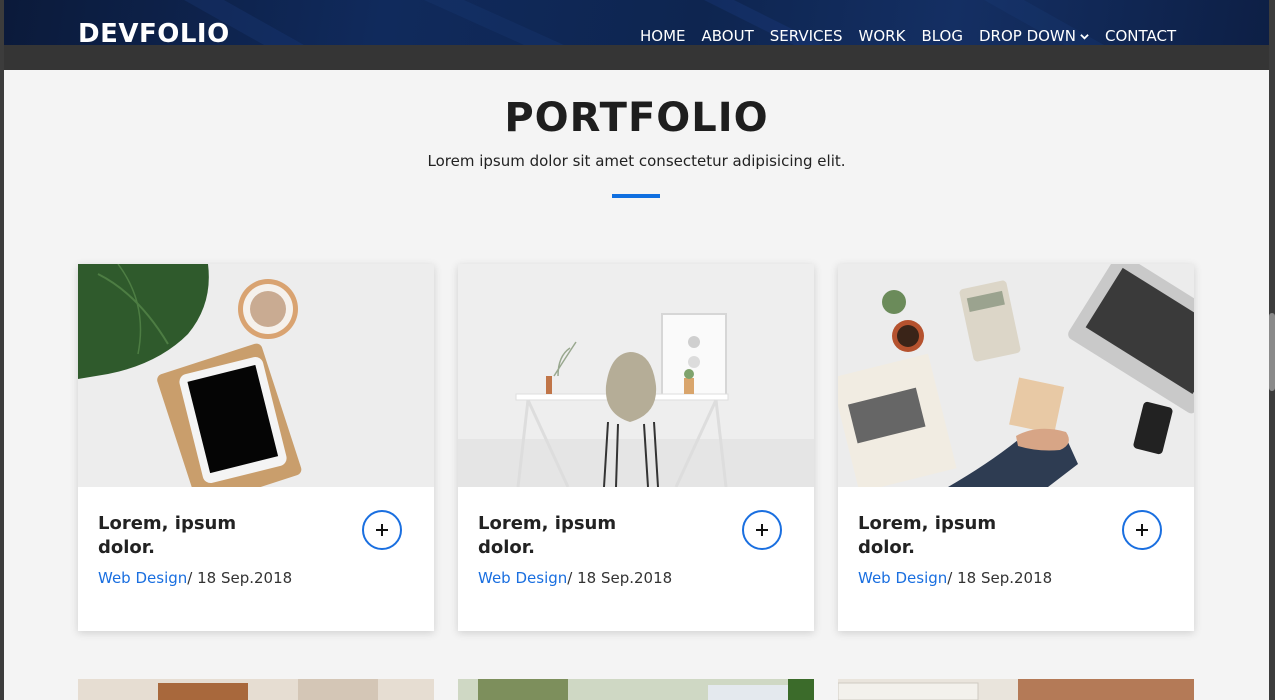 The height and width of the screenshot is (700, 1275). What do you see at coordinates (1272, 352) in the screenshot?
I see `scrollbar-thumb` at bounding box center [1272, 352].